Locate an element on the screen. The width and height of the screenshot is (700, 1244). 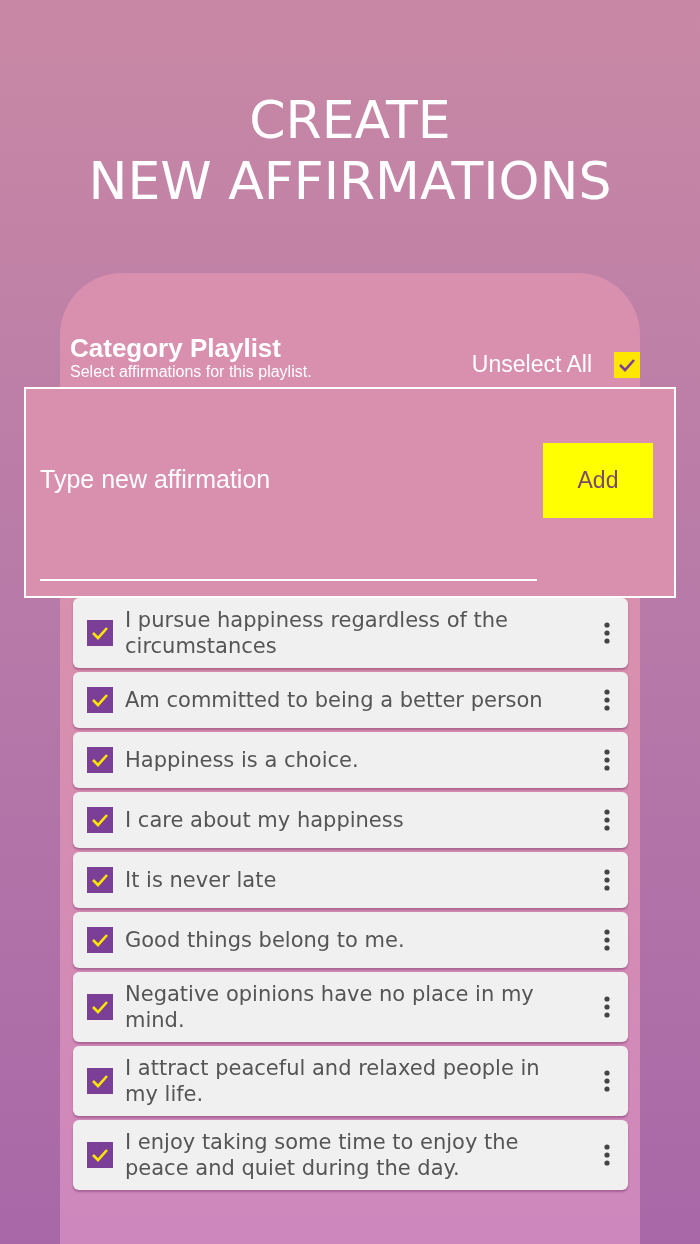
affirmation-text: It is never late is located at coordinates (201, 880).